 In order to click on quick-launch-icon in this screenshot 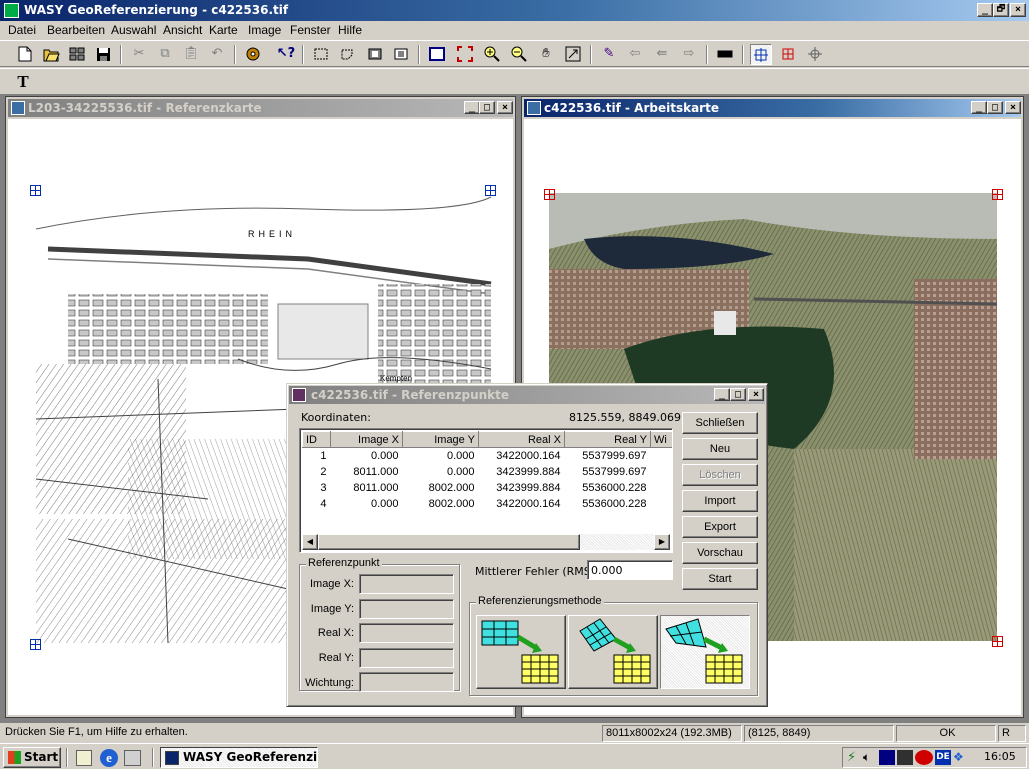, I will do `click(132, 758)`.